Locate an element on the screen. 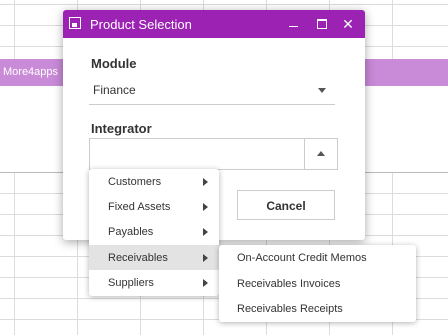 The image size is (448, 335). submenu-item-label: On-Account Credit Memos is located at coordinates (302, 258).